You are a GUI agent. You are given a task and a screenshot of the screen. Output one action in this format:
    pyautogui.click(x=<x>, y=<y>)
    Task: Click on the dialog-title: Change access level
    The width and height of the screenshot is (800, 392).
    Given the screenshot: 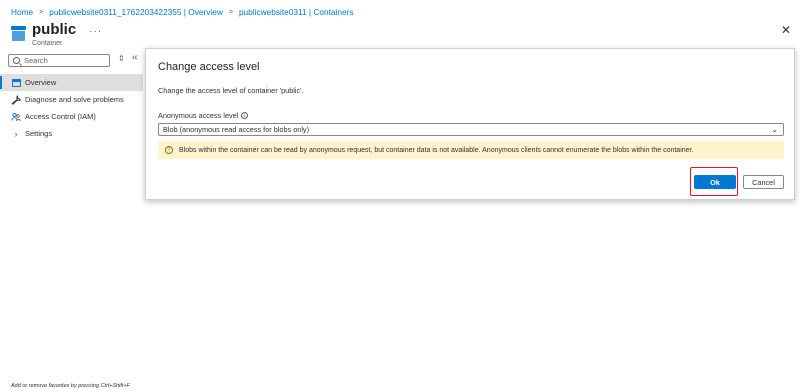 What is the action you would take?
    pyautogui.click(x=209, y=67)
    